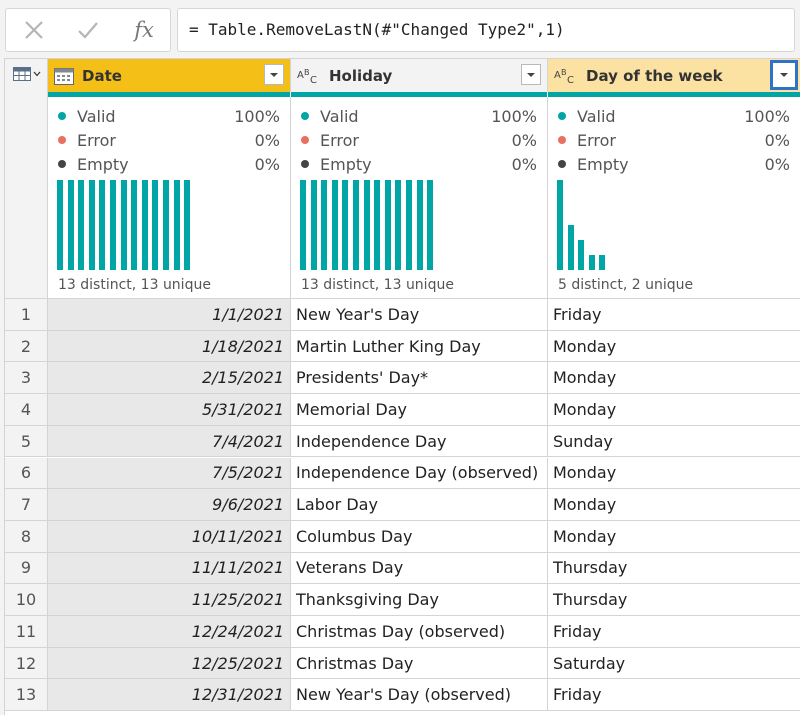 The image size is (800, 715). What do you see at coordinates (26, 536) in the screenshot?
I see `row-number: 8` at bounding box center [26, 536].